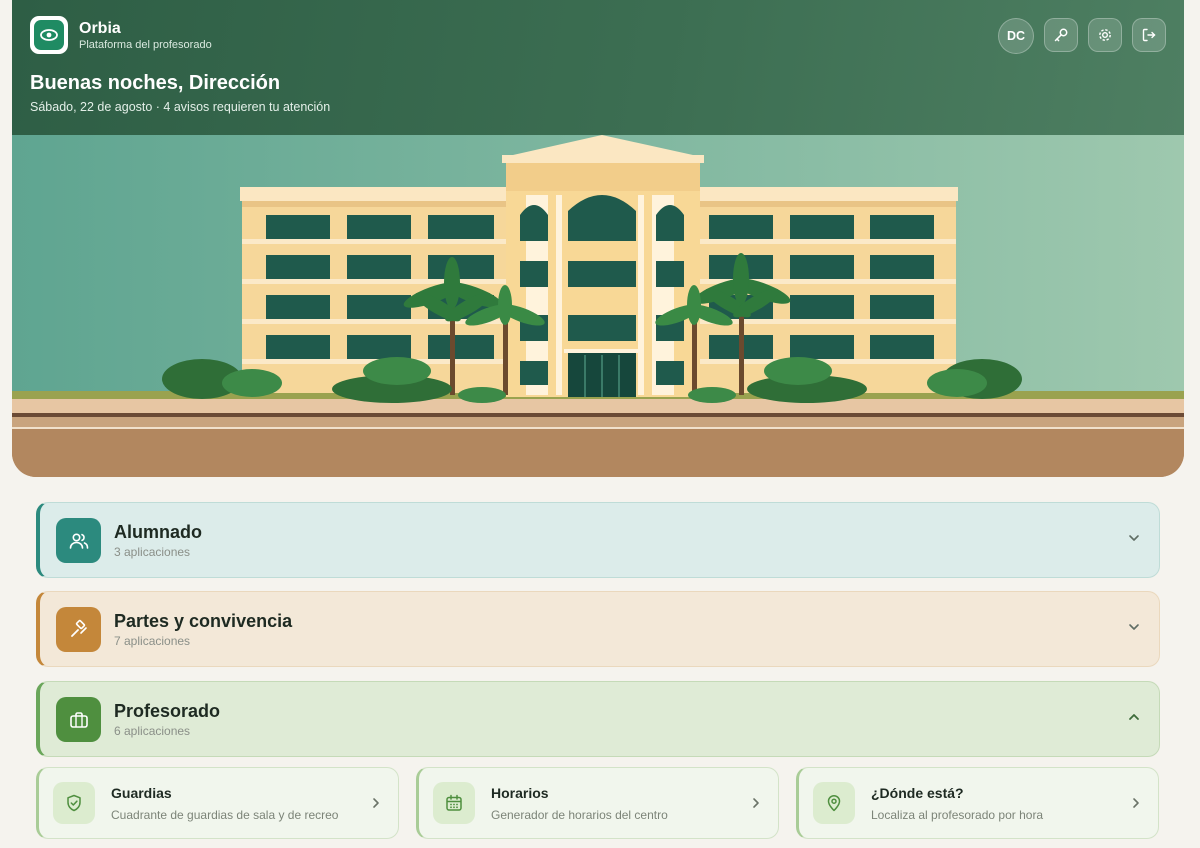  I want to click on greeting: Buenas noches, Dirección, so click(155, 83).